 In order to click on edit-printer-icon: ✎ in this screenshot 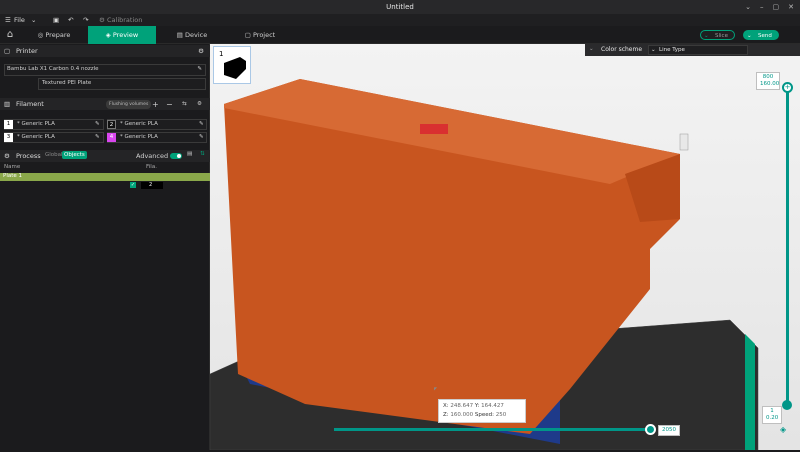, I will do `click(199, 69)`.